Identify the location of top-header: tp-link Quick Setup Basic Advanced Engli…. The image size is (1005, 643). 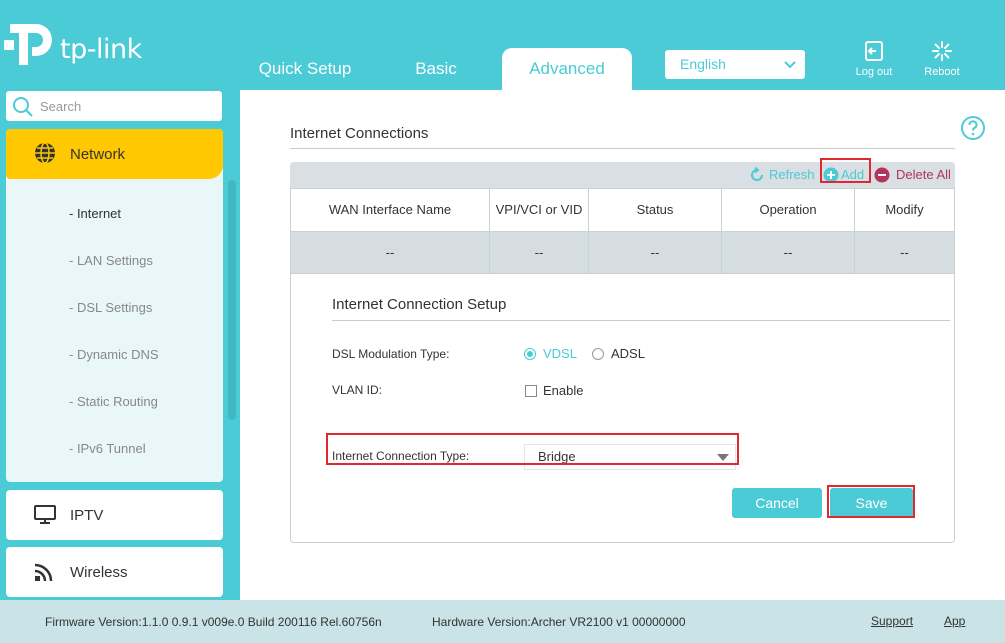
(502, 45).